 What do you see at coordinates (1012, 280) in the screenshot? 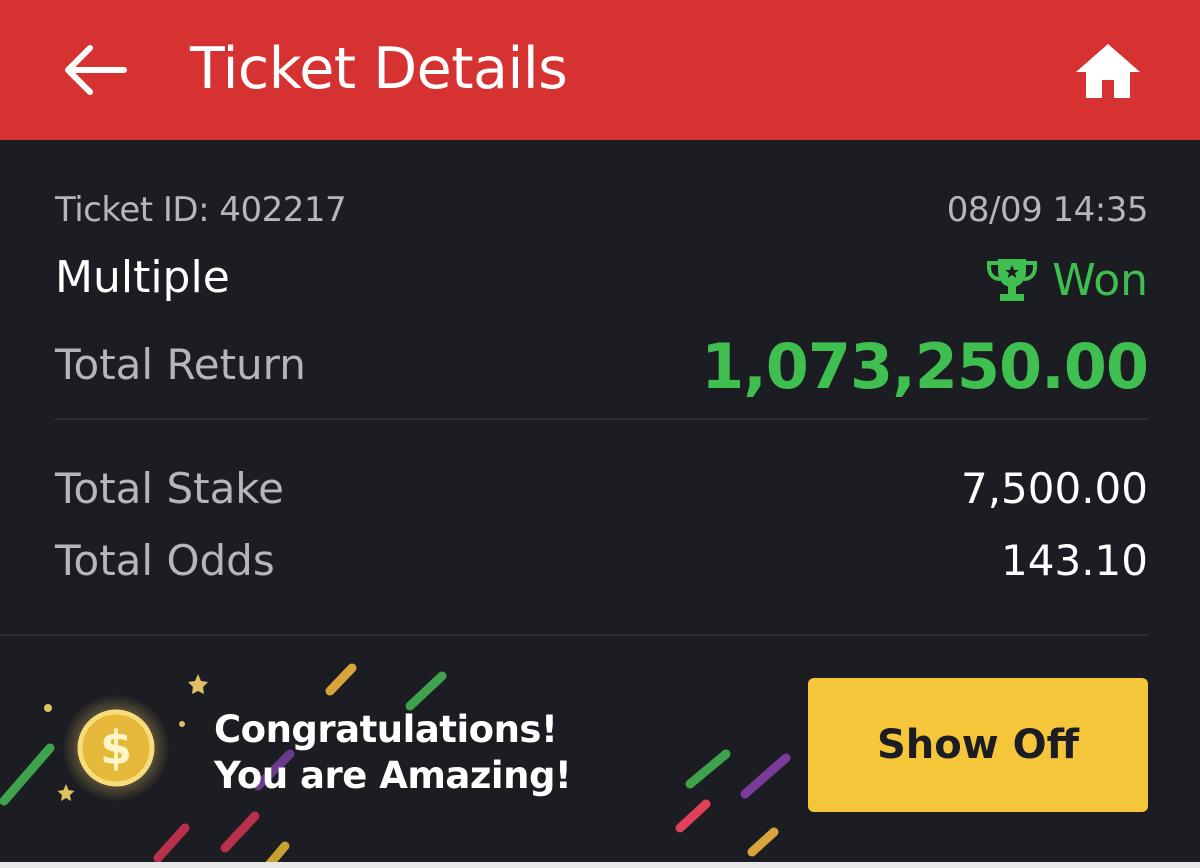
I see `trophy-icon` at bounding box center [1012, 280].